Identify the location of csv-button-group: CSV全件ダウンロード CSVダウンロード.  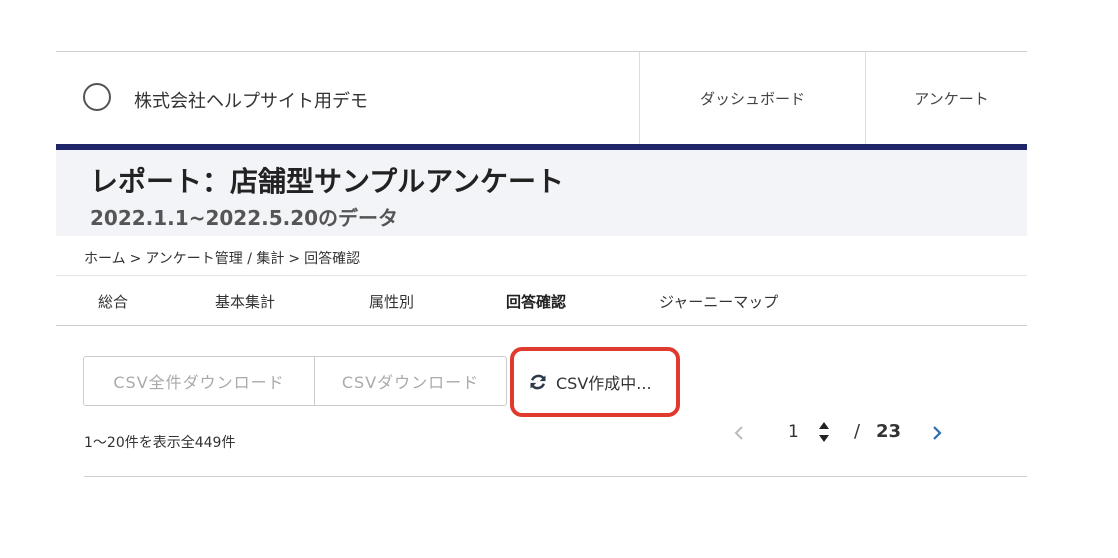
(295, 381).